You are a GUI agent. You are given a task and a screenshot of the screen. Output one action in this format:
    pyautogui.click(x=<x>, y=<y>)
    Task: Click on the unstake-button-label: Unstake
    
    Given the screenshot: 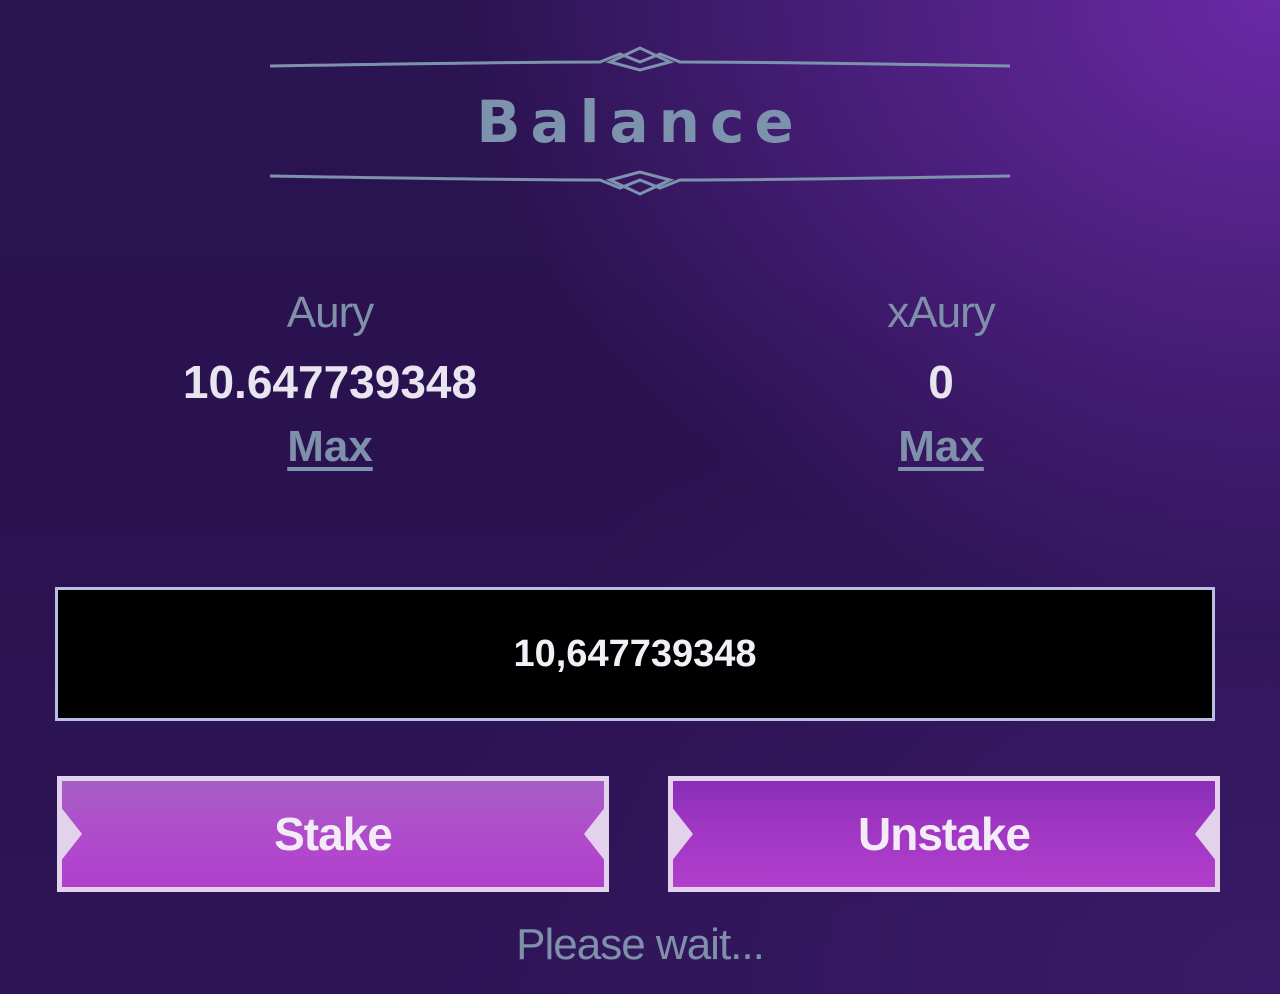 What is the action you would take?
    pyautogui.click(x=944, y=834)
    